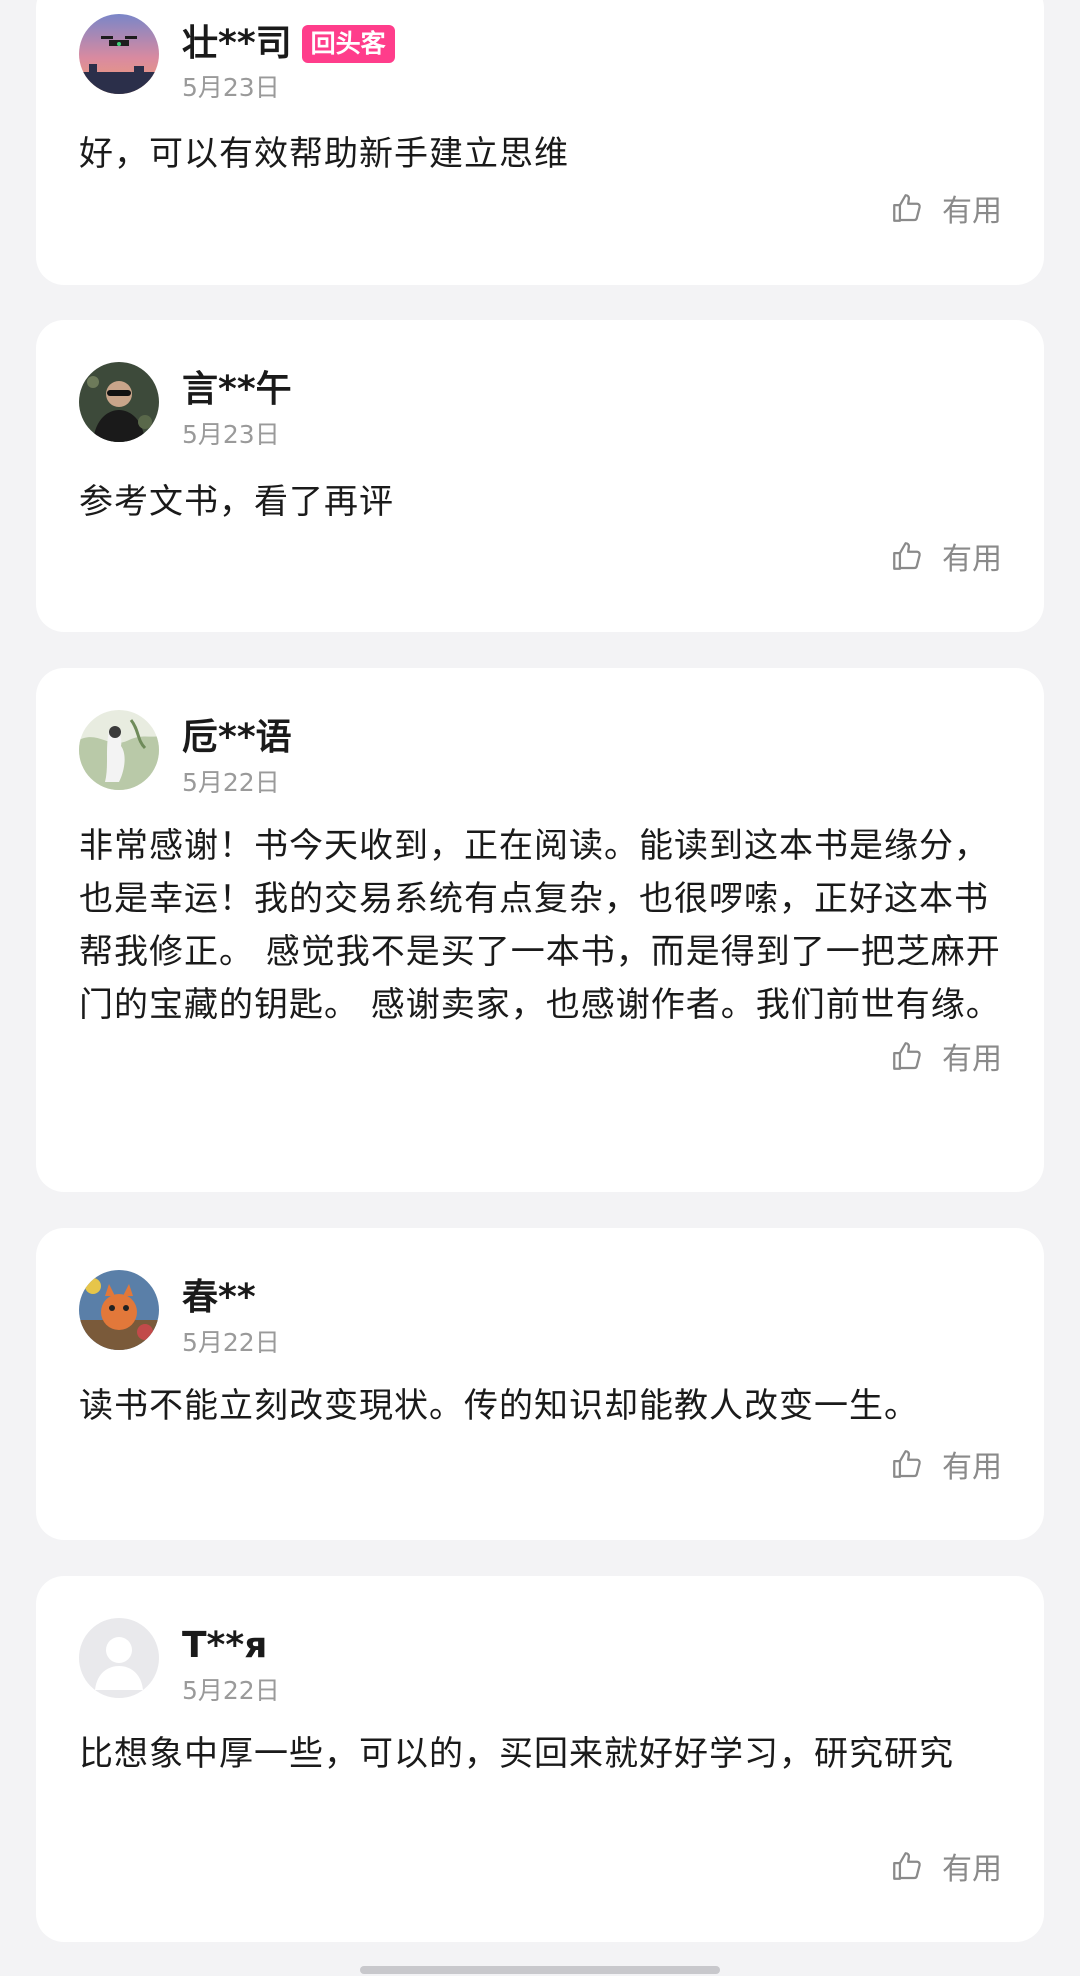  I want to click on review-content: 好，可以有效帮助新手建立思维, so click(324, 154).